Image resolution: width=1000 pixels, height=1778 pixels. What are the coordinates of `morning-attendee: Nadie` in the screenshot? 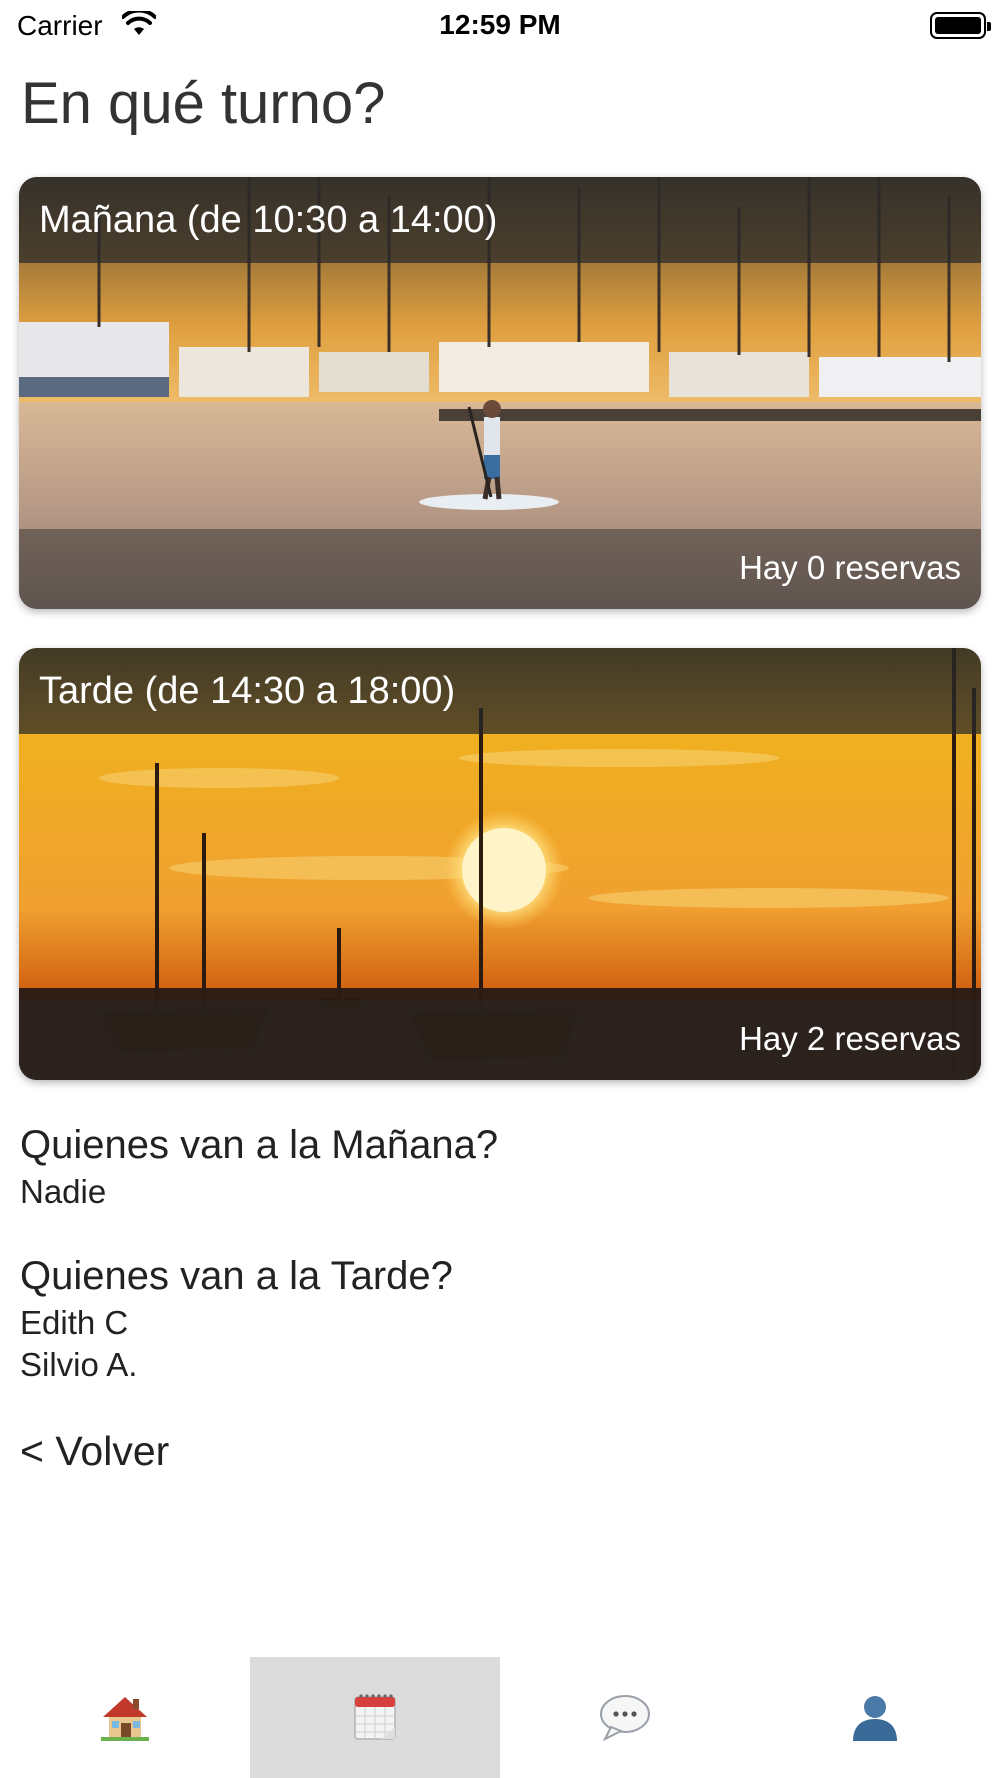 It's located at (63, 1191).